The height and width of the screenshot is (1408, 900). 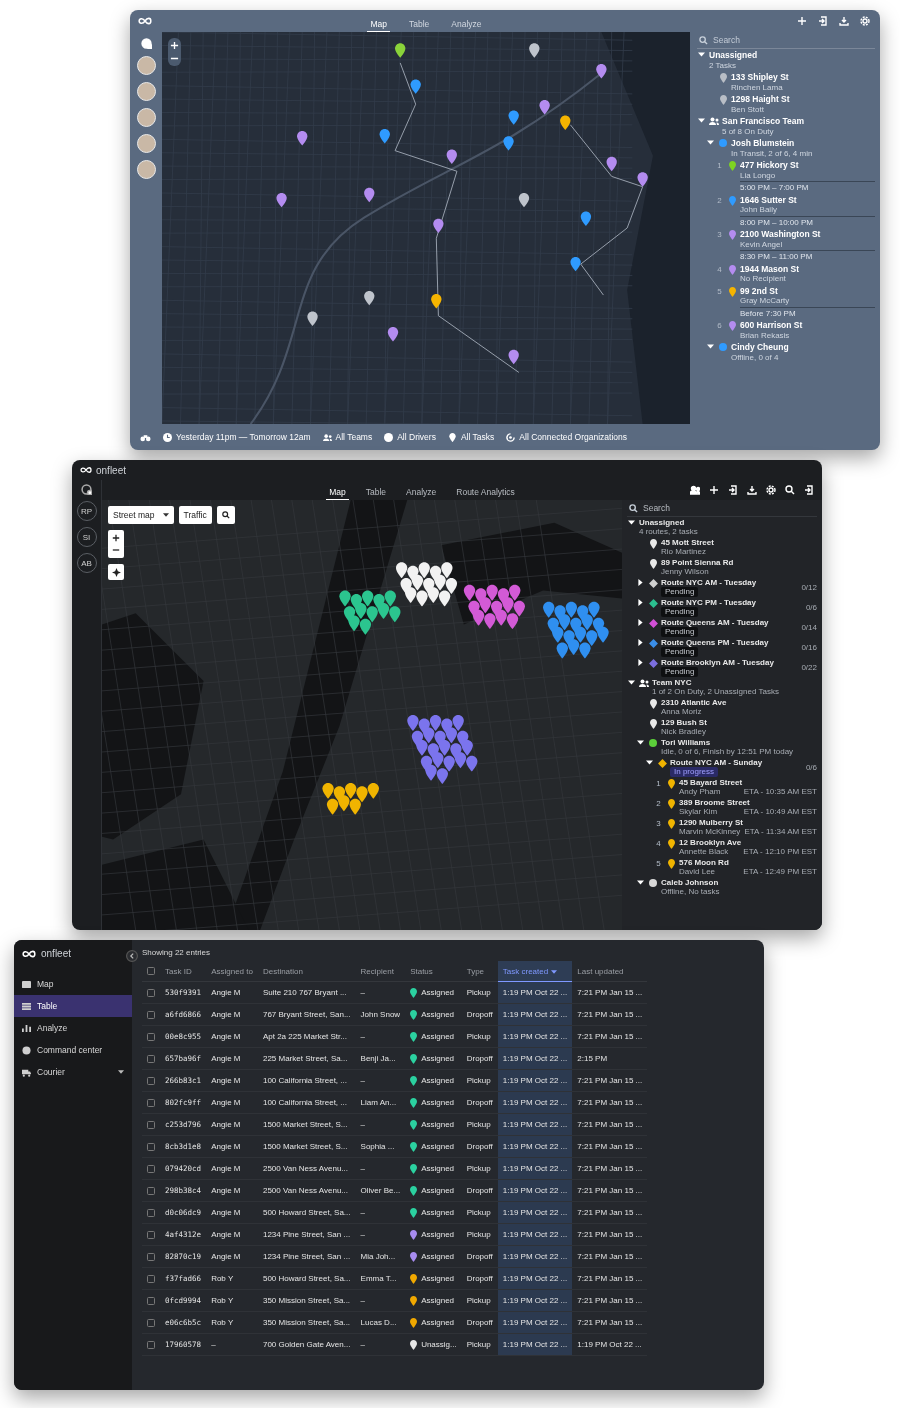 What do you see at coordinates (232, 971) in the screenshot?
I see `column-header: Assigned to` at bounding box center [232, 971].